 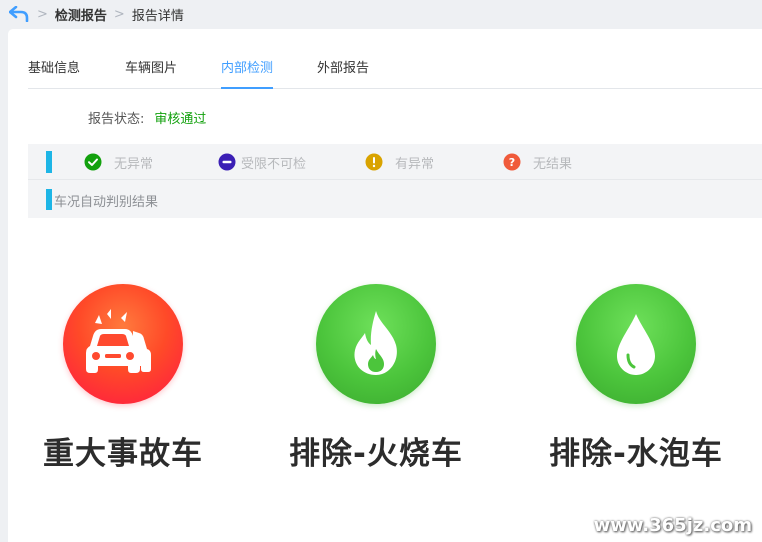 I want to click on legend-item-normal: 无异常, so click(x=118, y=162).